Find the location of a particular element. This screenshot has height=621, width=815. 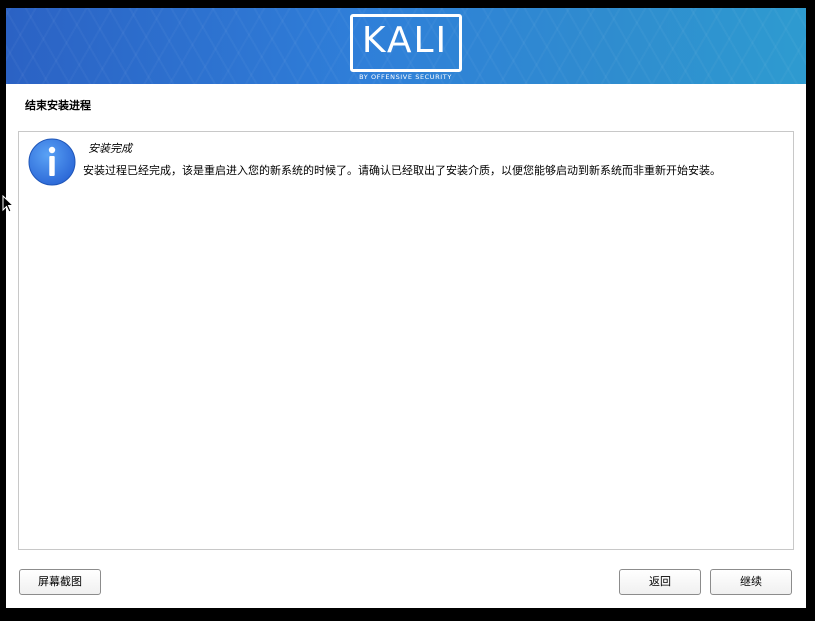

logo-subtitle: BY OFFENSIVE SECURITY is located at coordinates (405, 77).